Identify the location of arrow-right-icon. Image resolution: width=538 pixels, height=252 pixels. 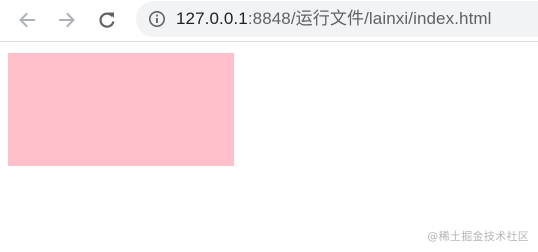
(67, 20).